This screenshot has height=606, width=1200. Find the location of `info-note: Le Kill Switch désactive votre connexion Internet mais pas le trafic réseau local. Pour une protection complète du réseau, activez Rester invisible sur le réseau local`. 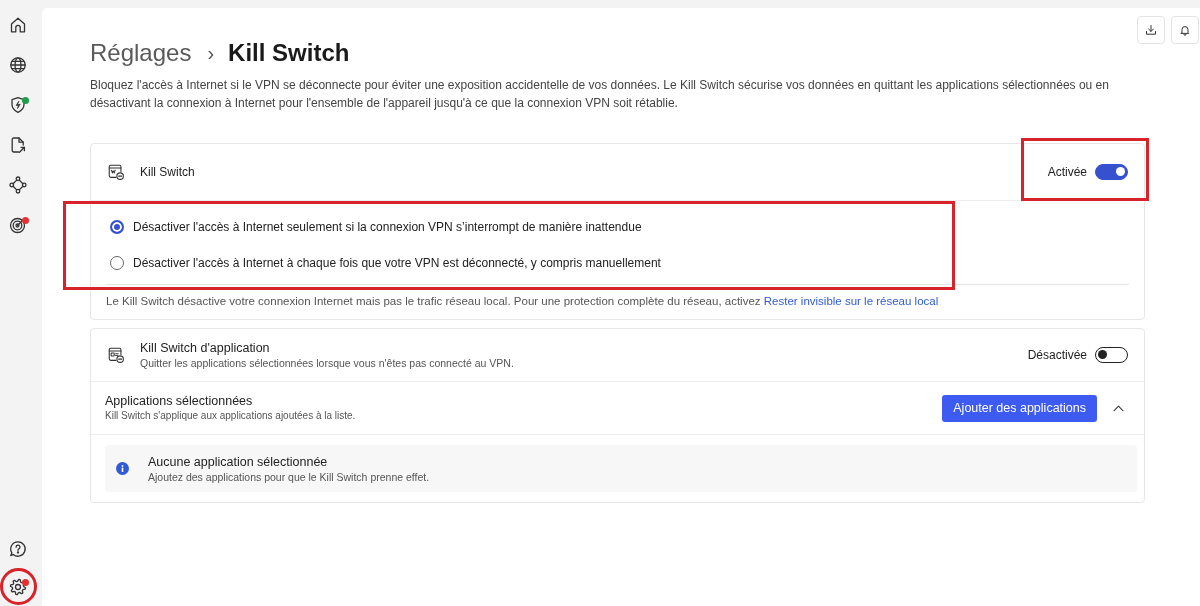

info-note: Le Kill Switch désactive votre connexion Internet mais pas le trafic réseau local. Pour une protection complète du réseau, activez Rester invisible sur le réseau local is located at coordinates (617, 301).